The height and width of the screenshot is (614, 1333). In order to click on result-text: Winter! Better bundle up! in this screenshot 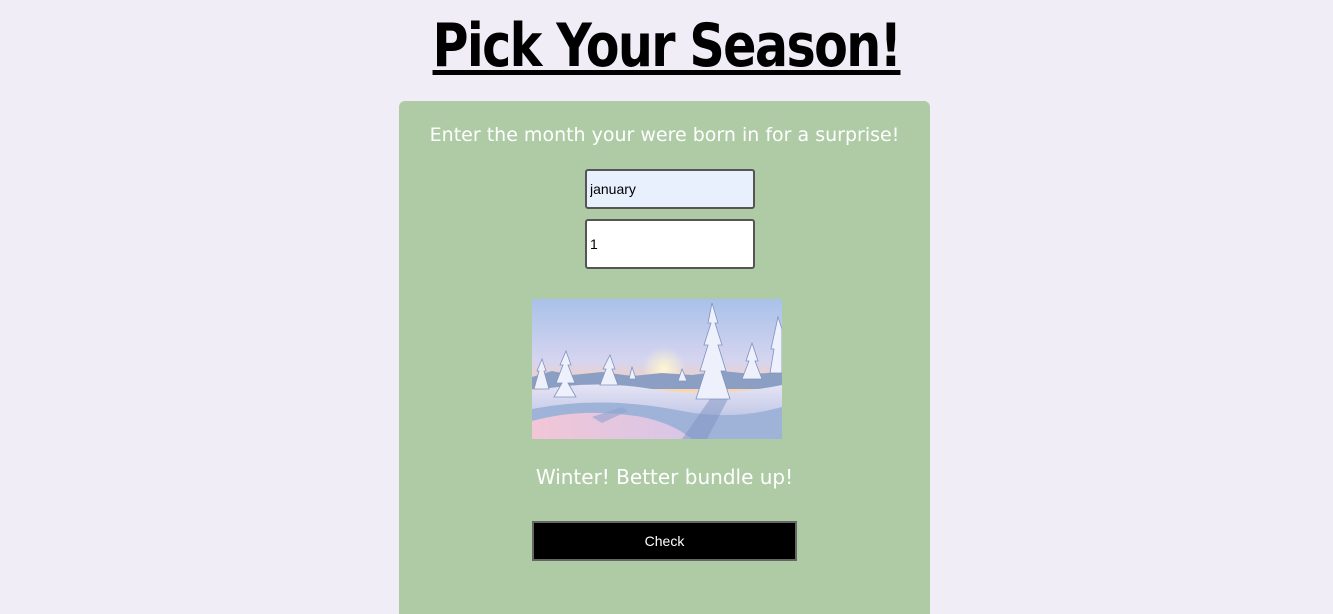, I will do `click(664, 477)`.